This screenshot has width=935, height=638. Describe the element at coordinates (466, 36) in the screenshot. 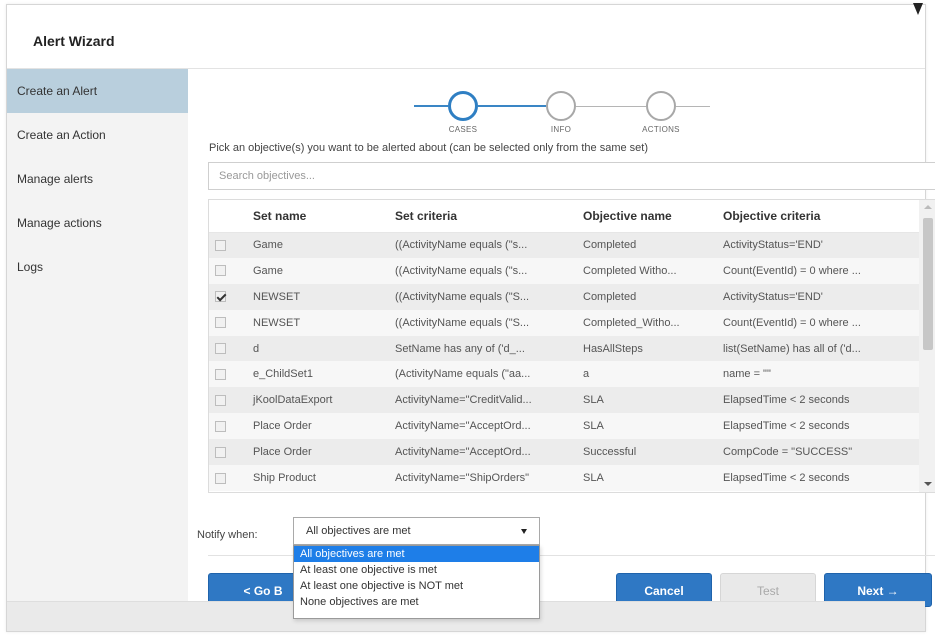

I see `dialog-header: Alert Wizard` at that location.